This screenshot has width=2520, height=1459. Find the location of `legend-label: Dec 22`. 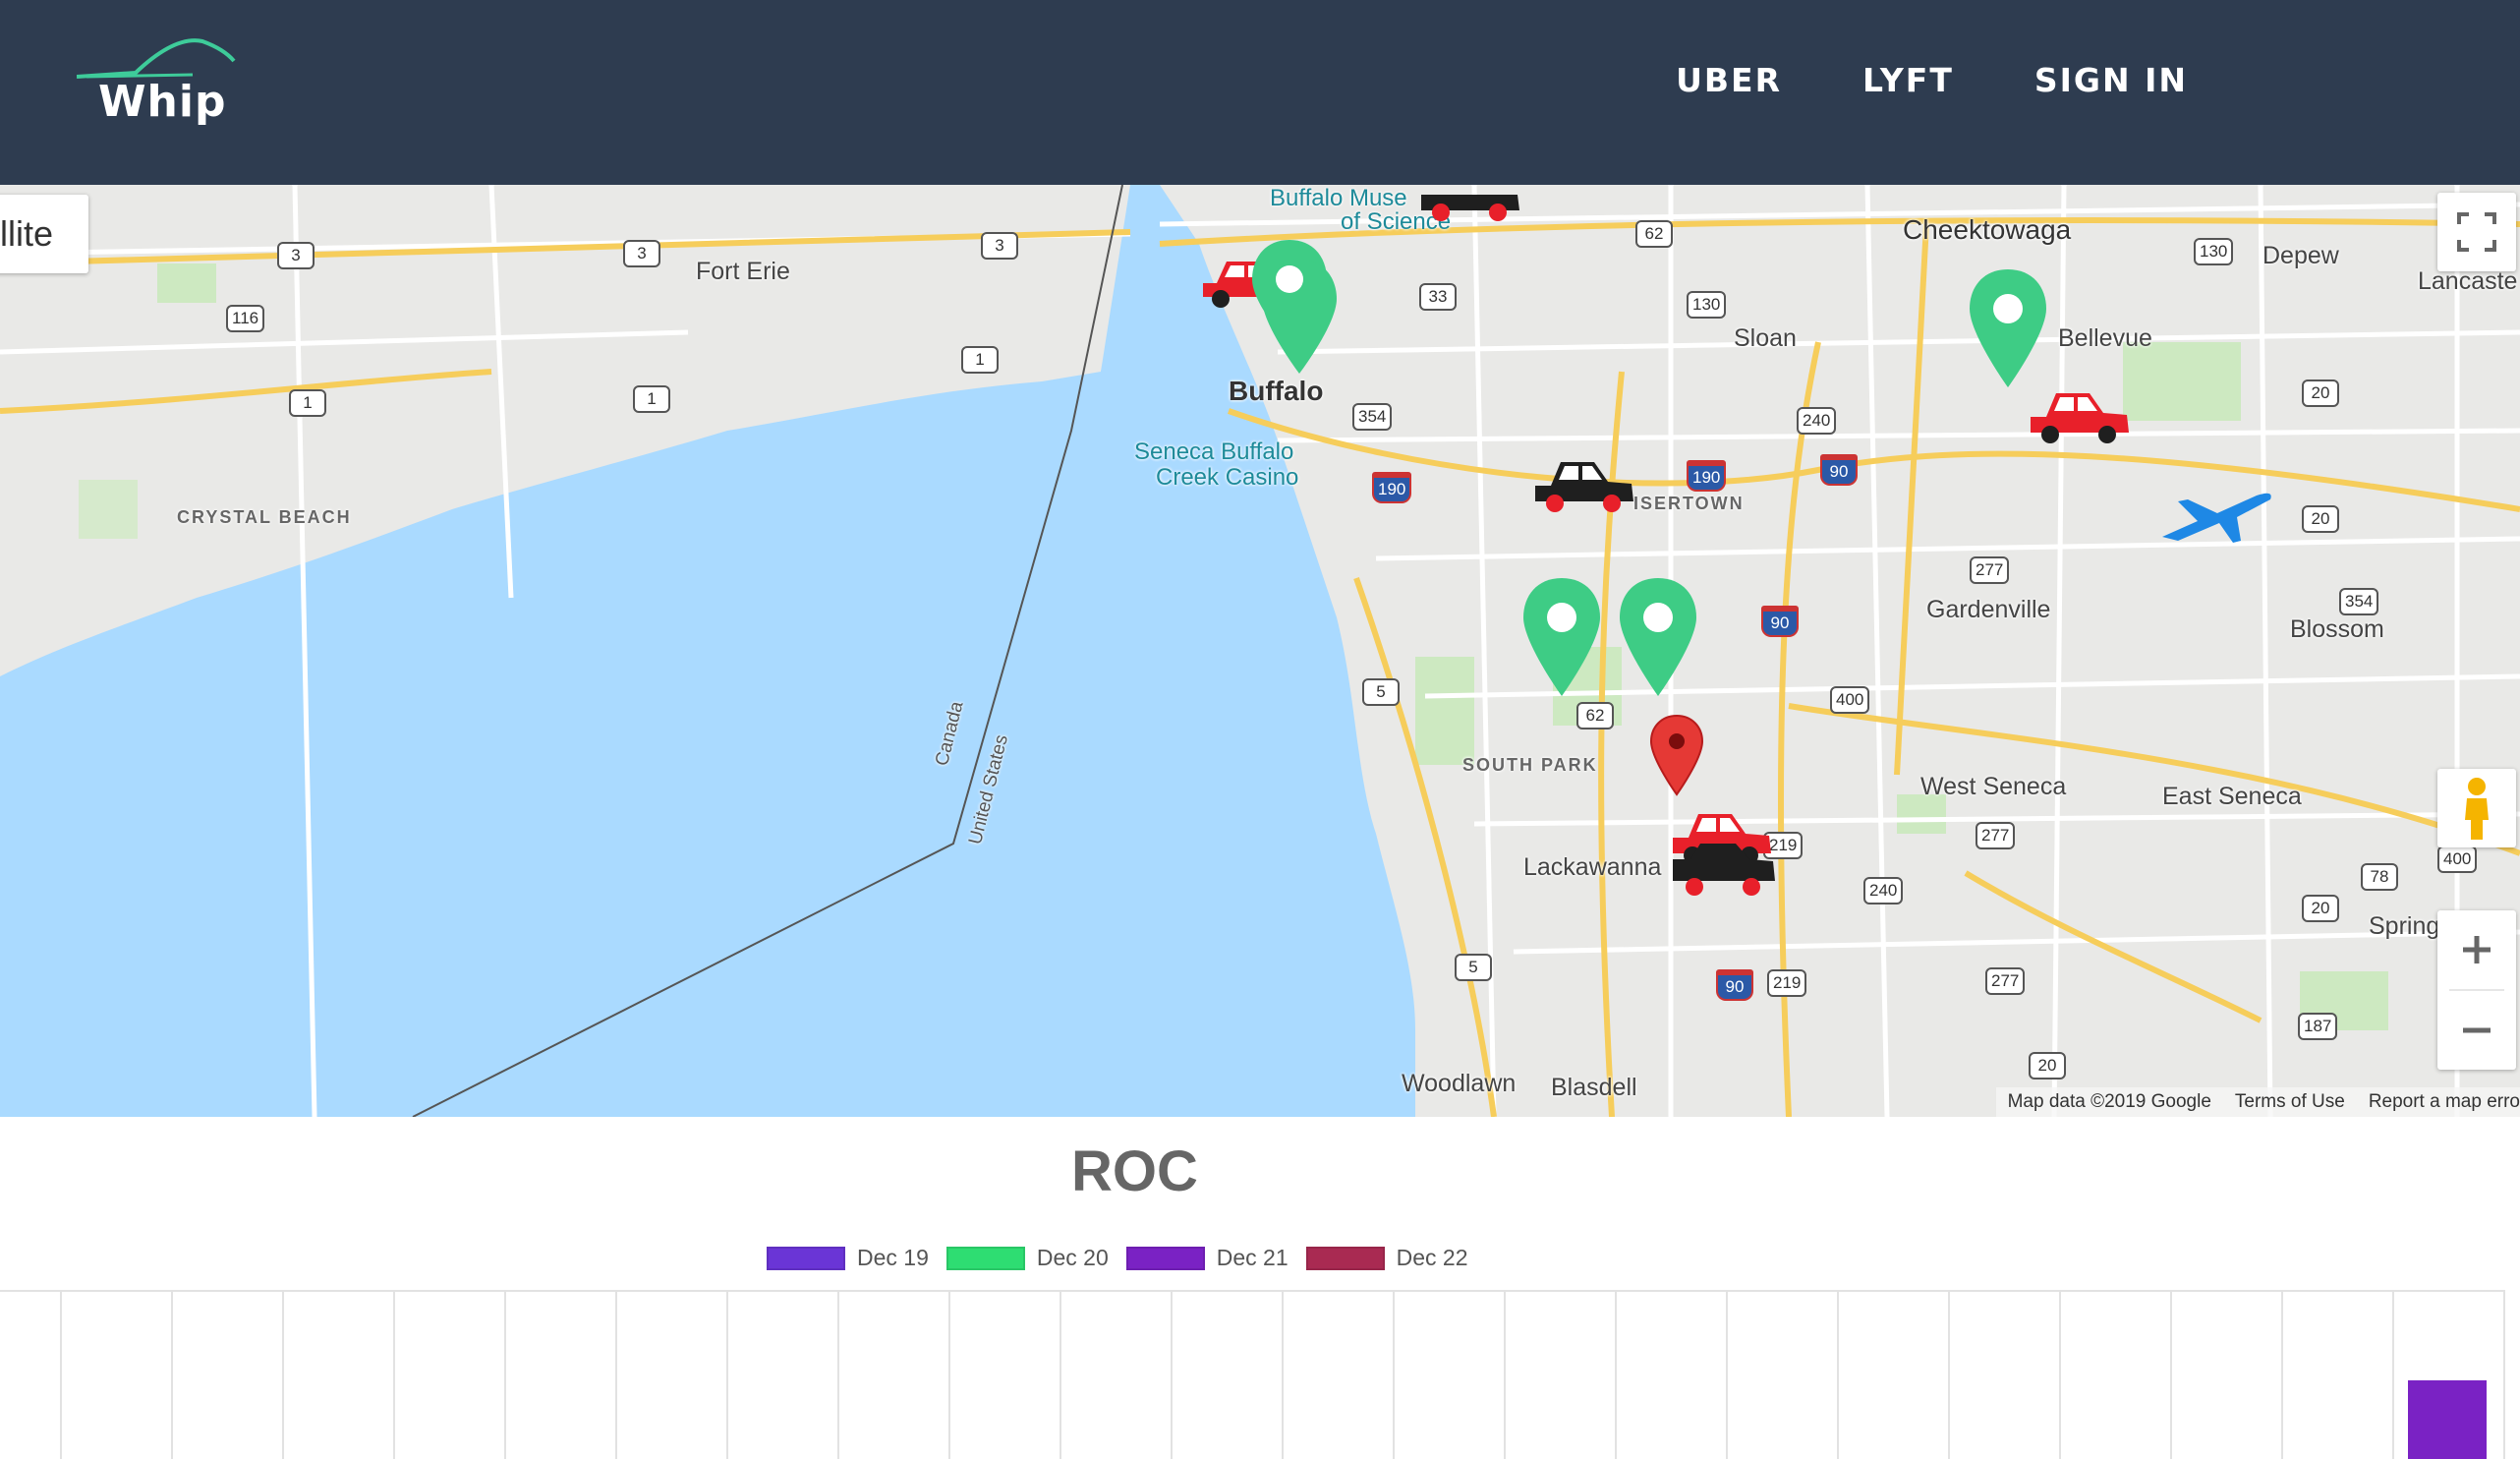

legend-label: Dec 22 is located at coordinates (1432, 1257).